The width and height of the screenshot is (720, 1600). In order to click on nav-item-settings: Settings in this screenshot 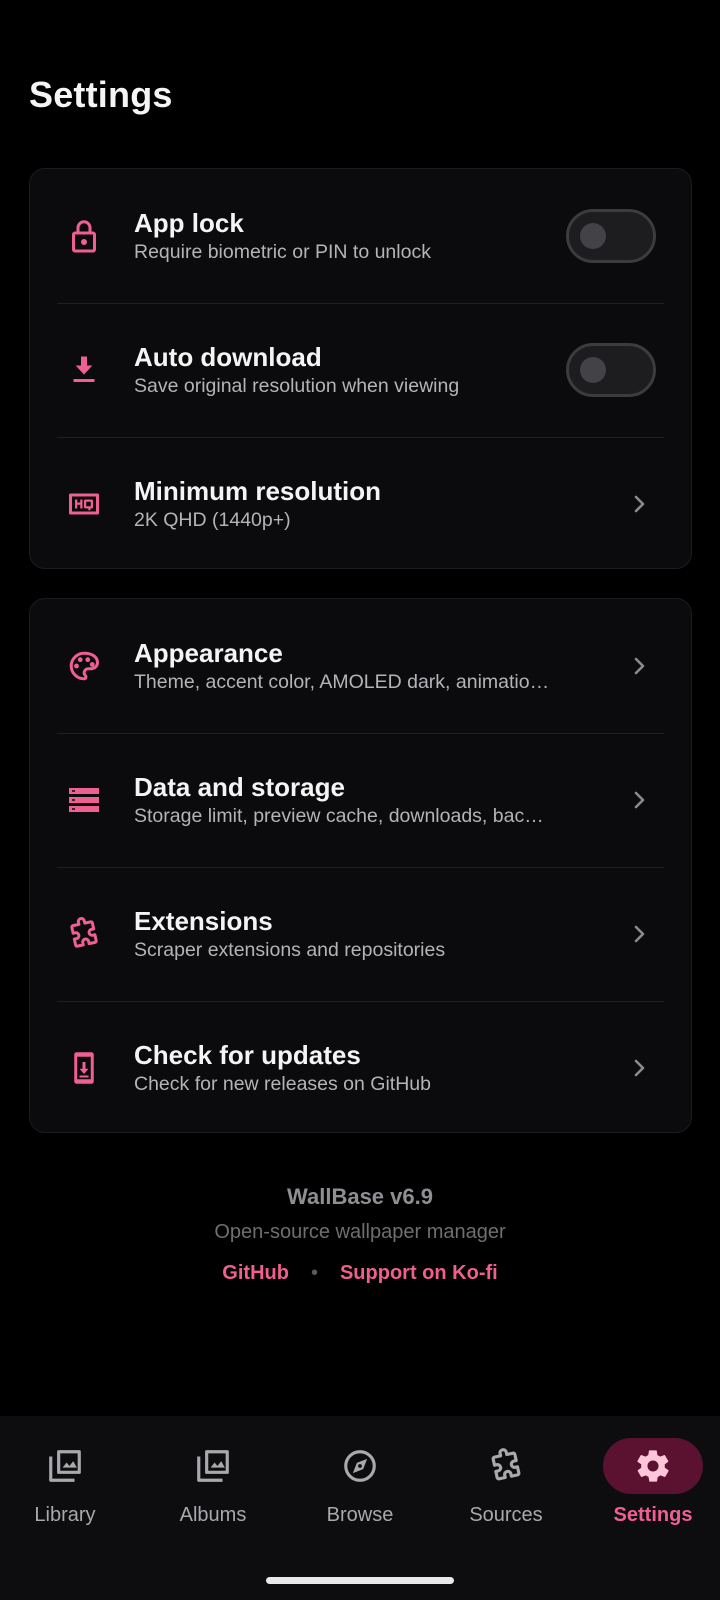, I will do `click(653, 1493)`.